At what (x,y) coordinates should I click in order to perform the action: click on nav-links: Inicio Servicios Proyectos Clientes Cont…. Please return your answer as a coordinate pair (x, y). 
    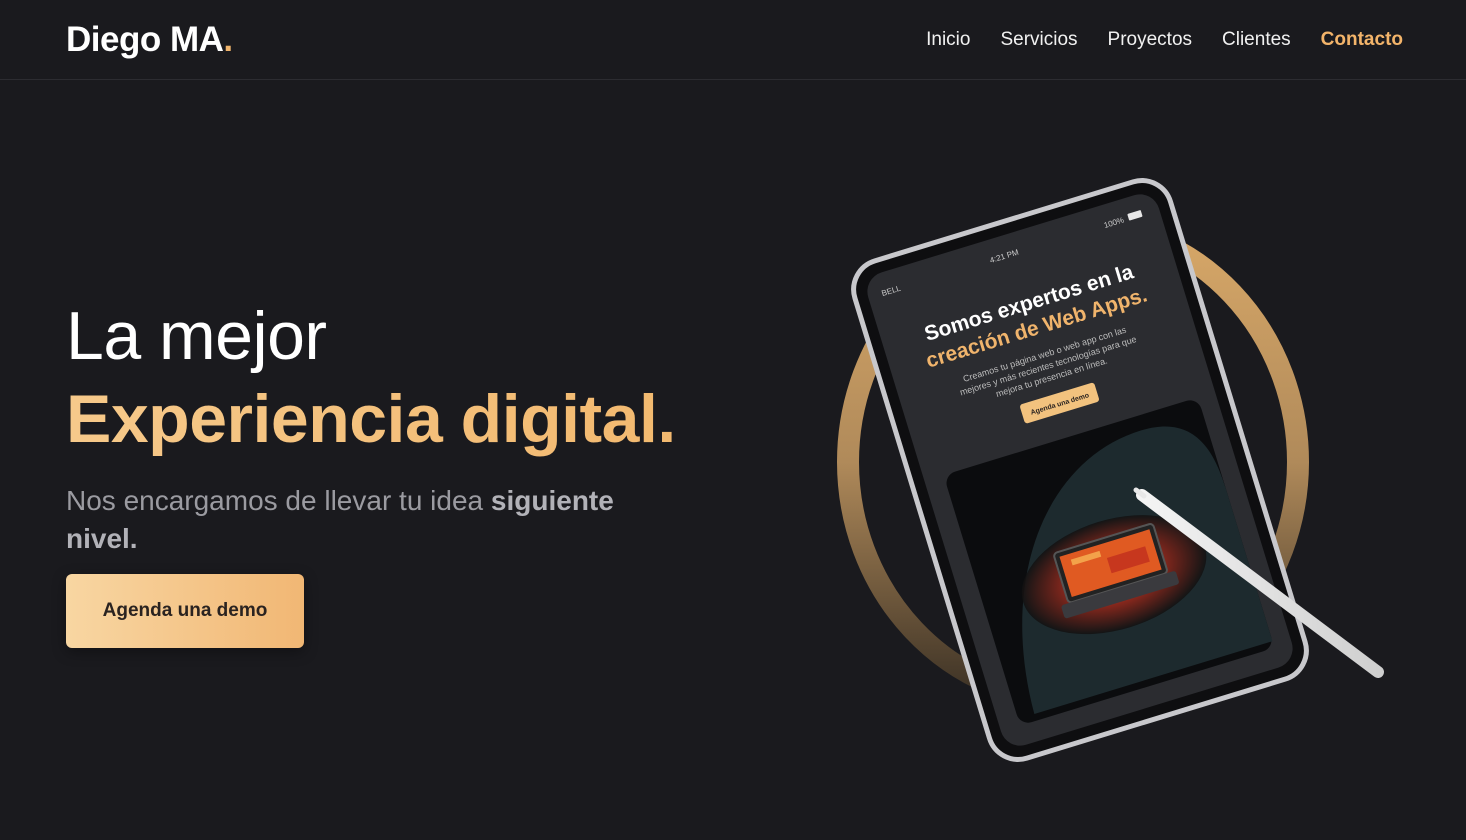
    Looking at the image, I should click on (1164, 40).